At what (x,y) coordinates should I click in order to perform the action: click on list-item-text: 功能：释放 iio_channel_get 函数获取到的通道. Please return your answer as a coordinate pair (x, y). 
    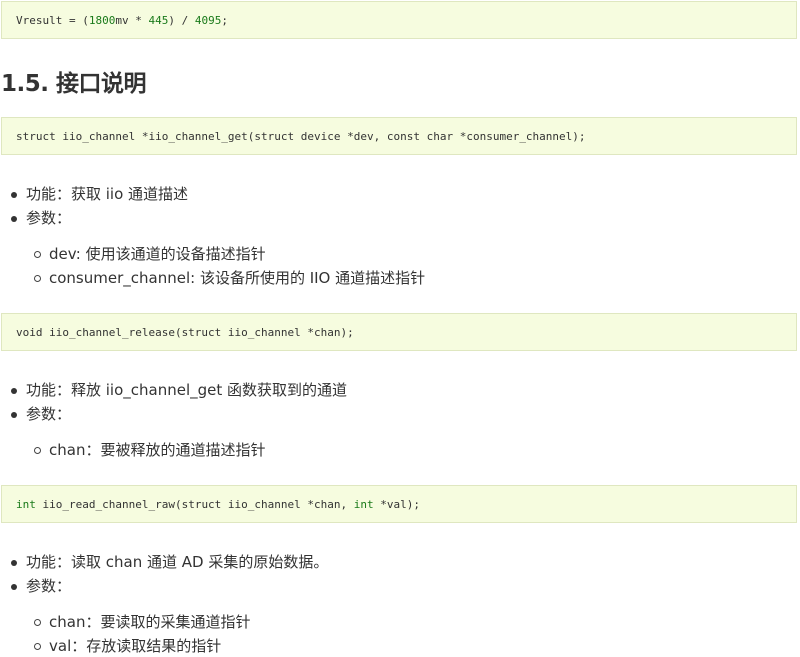
    Looking at the image, I should click on (187, 390).